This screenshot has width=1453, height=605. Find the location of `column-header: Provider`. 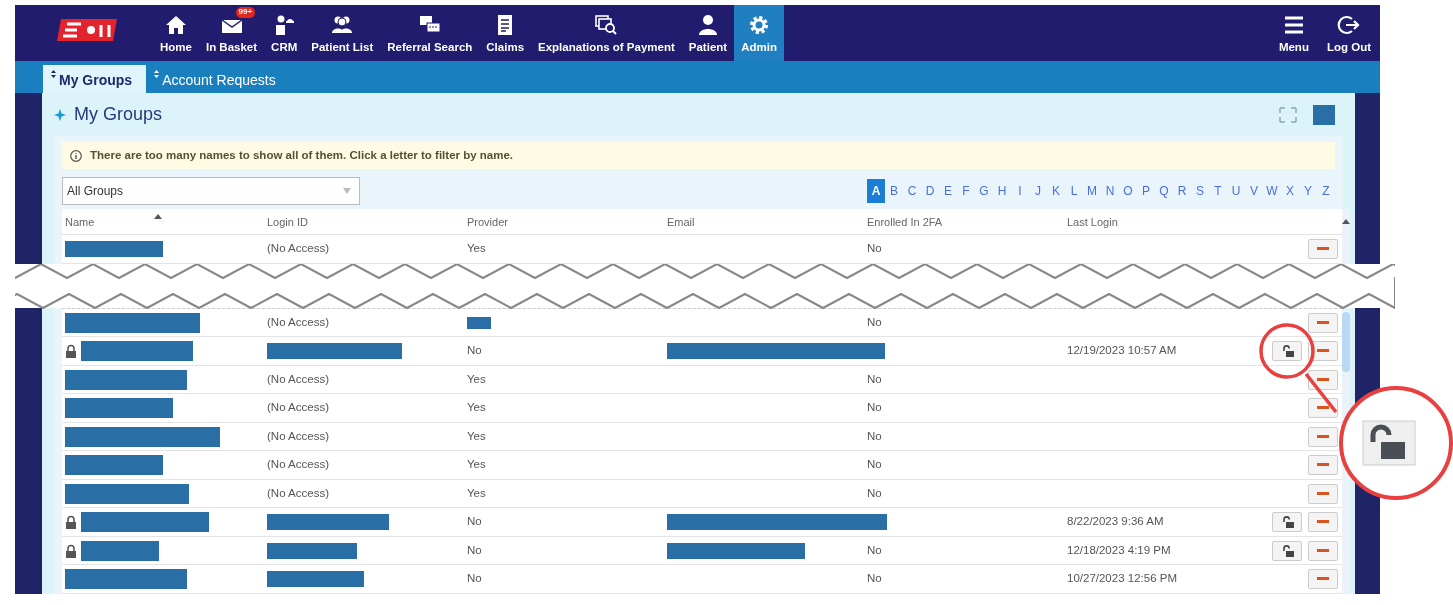

column-header: Provider is located at coordinates (487, 221).